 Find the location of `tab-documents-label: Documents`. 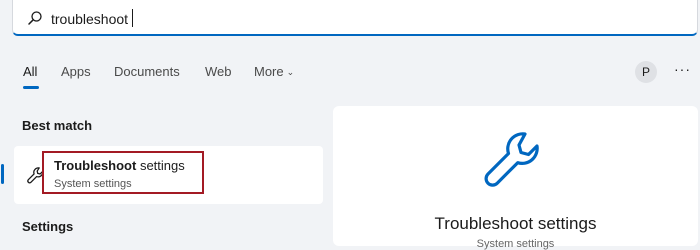

tab-documents-label: Documents is located at coordinates (147, 71).